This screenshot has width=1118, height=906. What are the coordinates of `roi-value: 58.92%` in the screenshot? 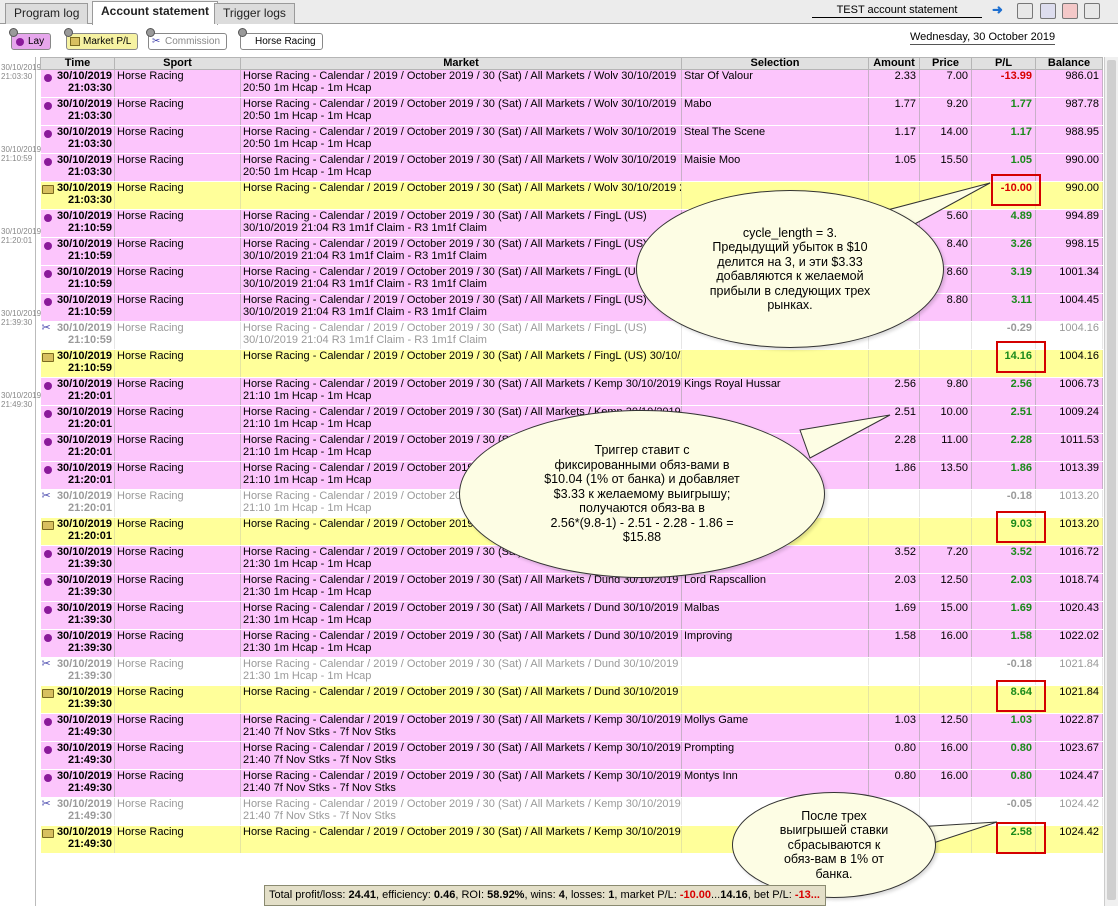 It's located at (506, 895).